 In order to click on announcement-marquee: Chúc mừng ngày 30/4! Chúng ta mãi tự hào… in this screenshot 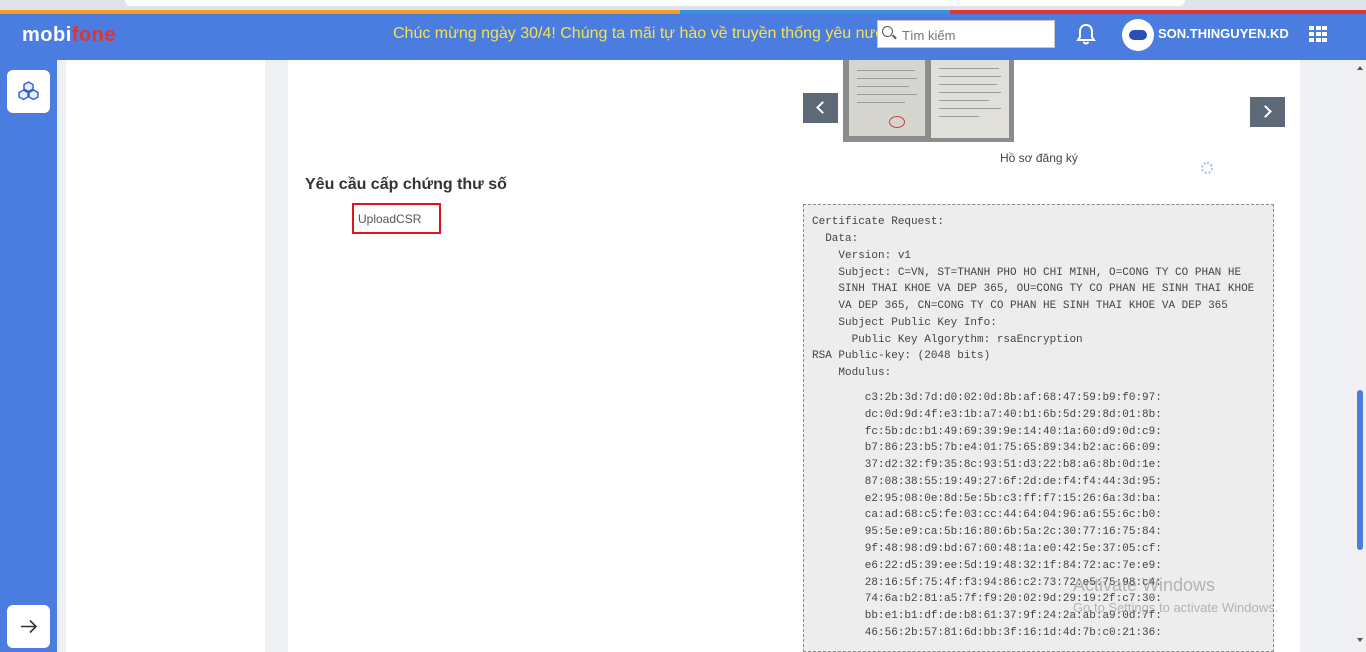, I will do `click(638, 33)`.